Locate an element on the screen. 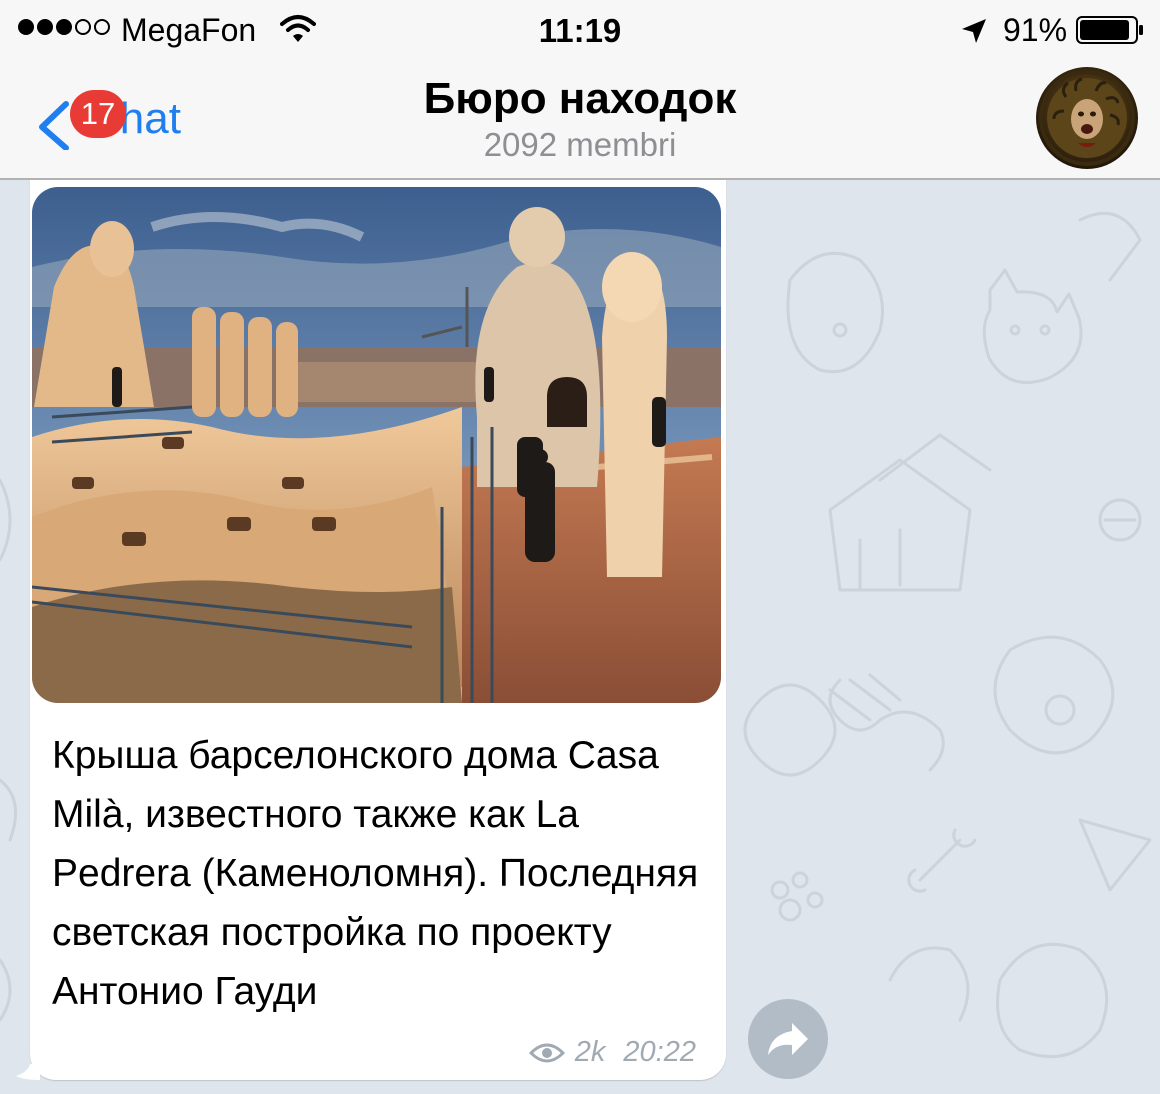  signal-strength-indicator is located at coordinates (64, 27).